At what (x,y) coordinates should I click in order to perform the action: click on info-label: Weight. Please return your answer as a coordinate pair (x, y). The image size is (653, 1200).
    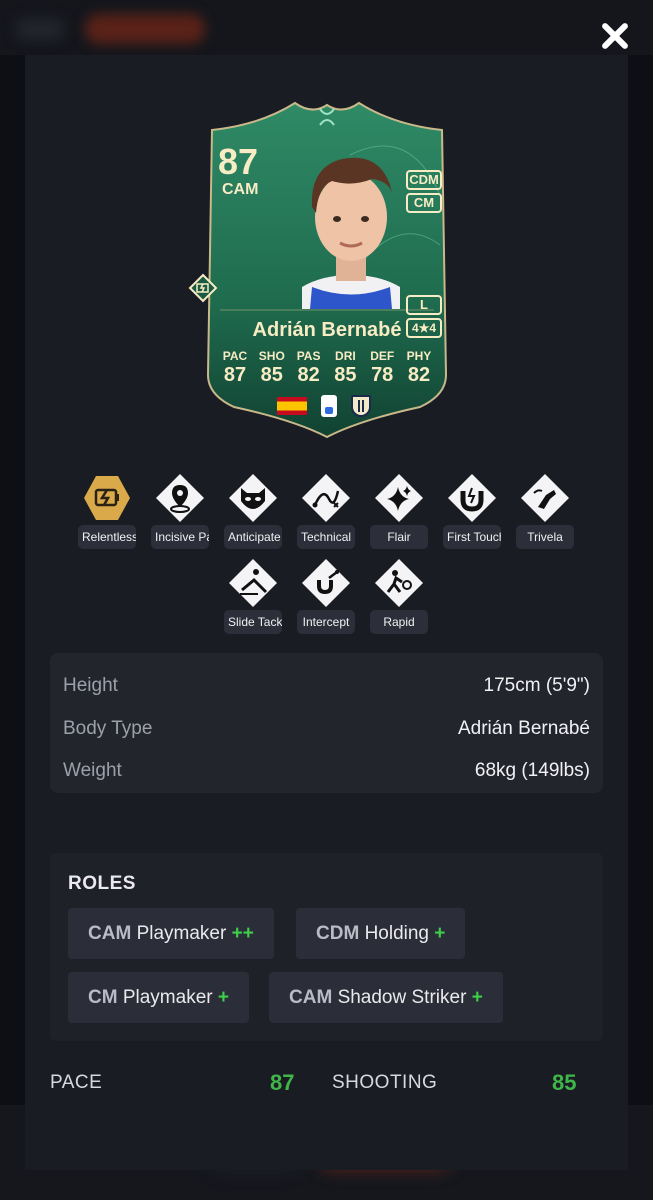
    Looking at the image, I should click on (92, 771).